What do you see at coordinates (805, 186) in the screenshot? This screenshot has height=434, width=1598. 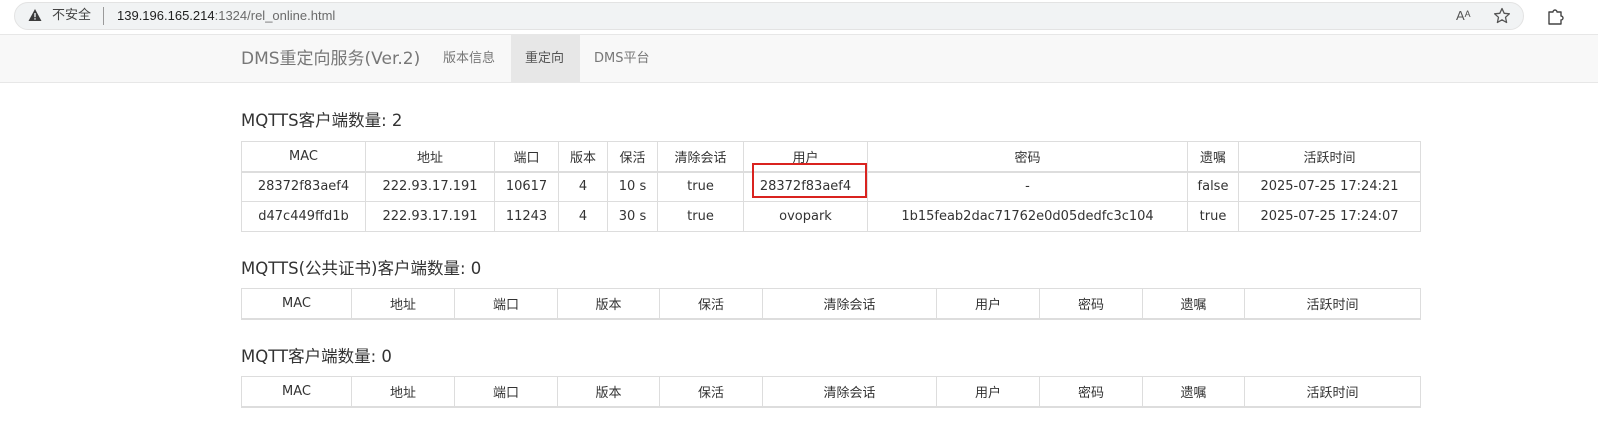 I see `cell-user: 28372f83aef4` at bounding box center [805, 186].